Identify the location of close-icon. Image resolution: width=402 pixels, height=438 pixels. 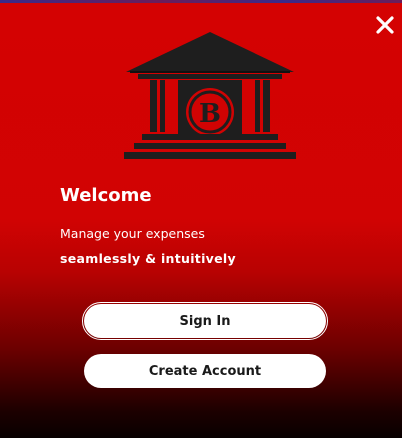
(385, 25).